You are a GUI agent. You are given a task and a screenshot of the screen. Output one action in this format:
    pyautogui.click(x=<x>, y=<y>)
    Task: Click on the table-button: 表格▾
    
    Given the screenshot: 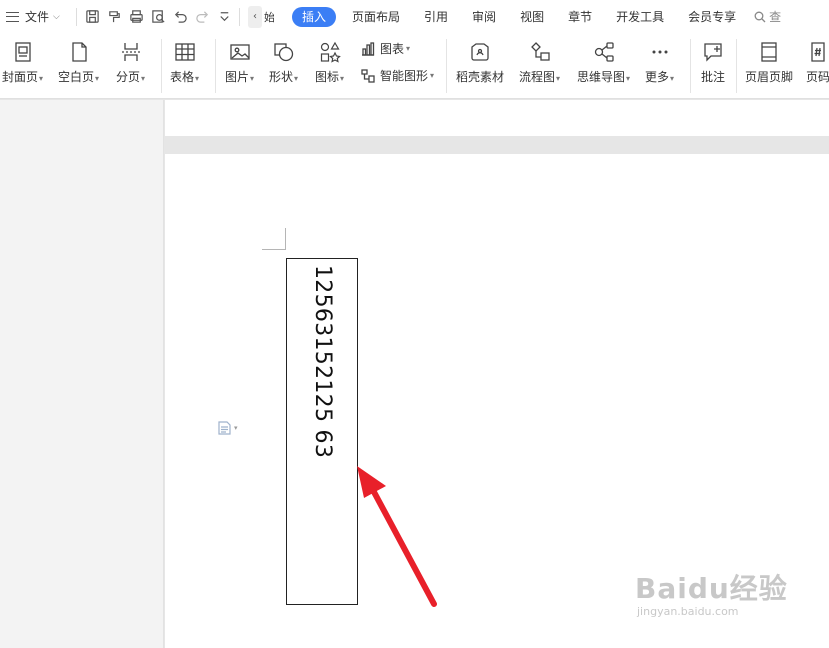 What is the action you would take?
    pyautogui.click(x=184, y=62)
    